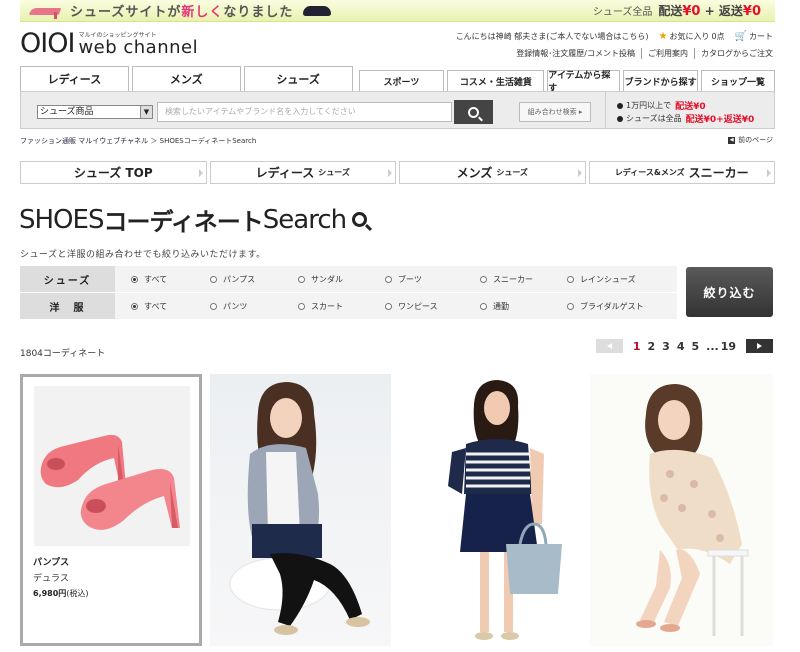 The image size is (800, 652). I want to click on banner-text: シューズサイトが新しくなりました, so click(182, 12).